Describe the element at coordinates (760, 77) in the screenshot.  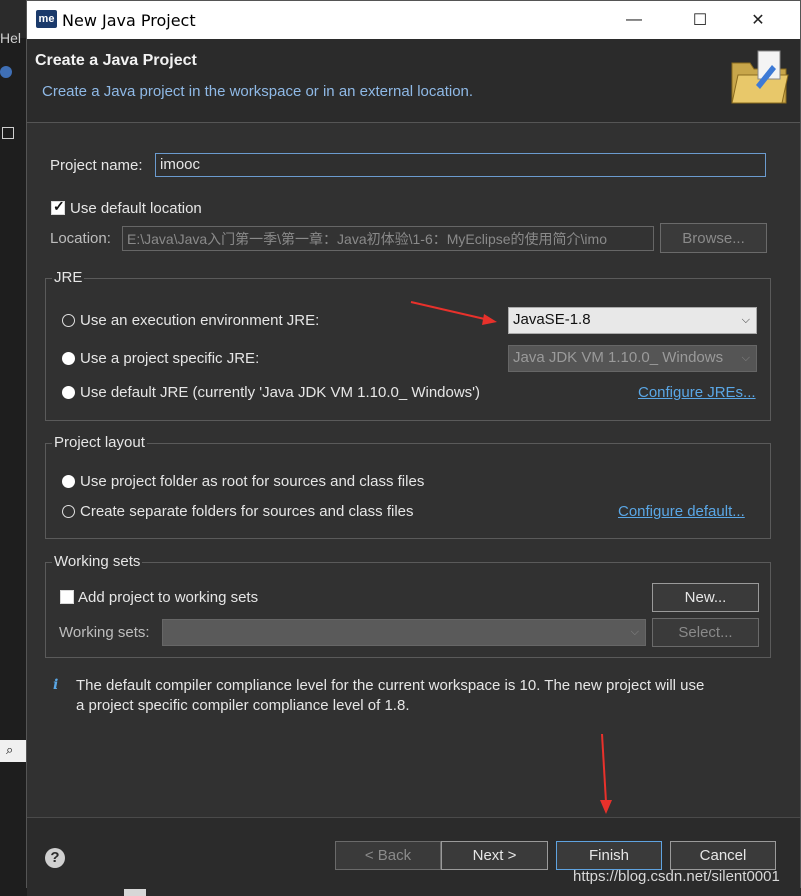
I see `project-folder-icon` at that location.